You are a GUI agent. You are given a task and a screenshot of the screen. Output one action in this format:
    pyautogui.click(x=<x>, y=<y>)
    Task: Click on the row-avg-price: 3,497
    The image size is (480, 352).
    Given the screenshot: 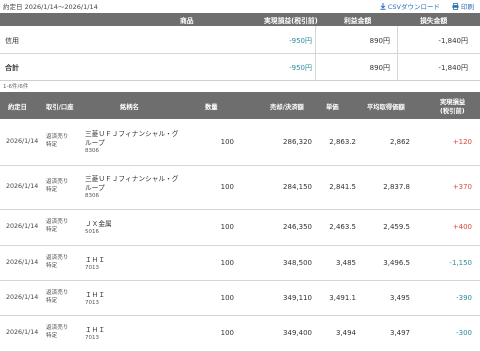 What is the action you would take?
    pyautogui.click(x=399, y=333)
    